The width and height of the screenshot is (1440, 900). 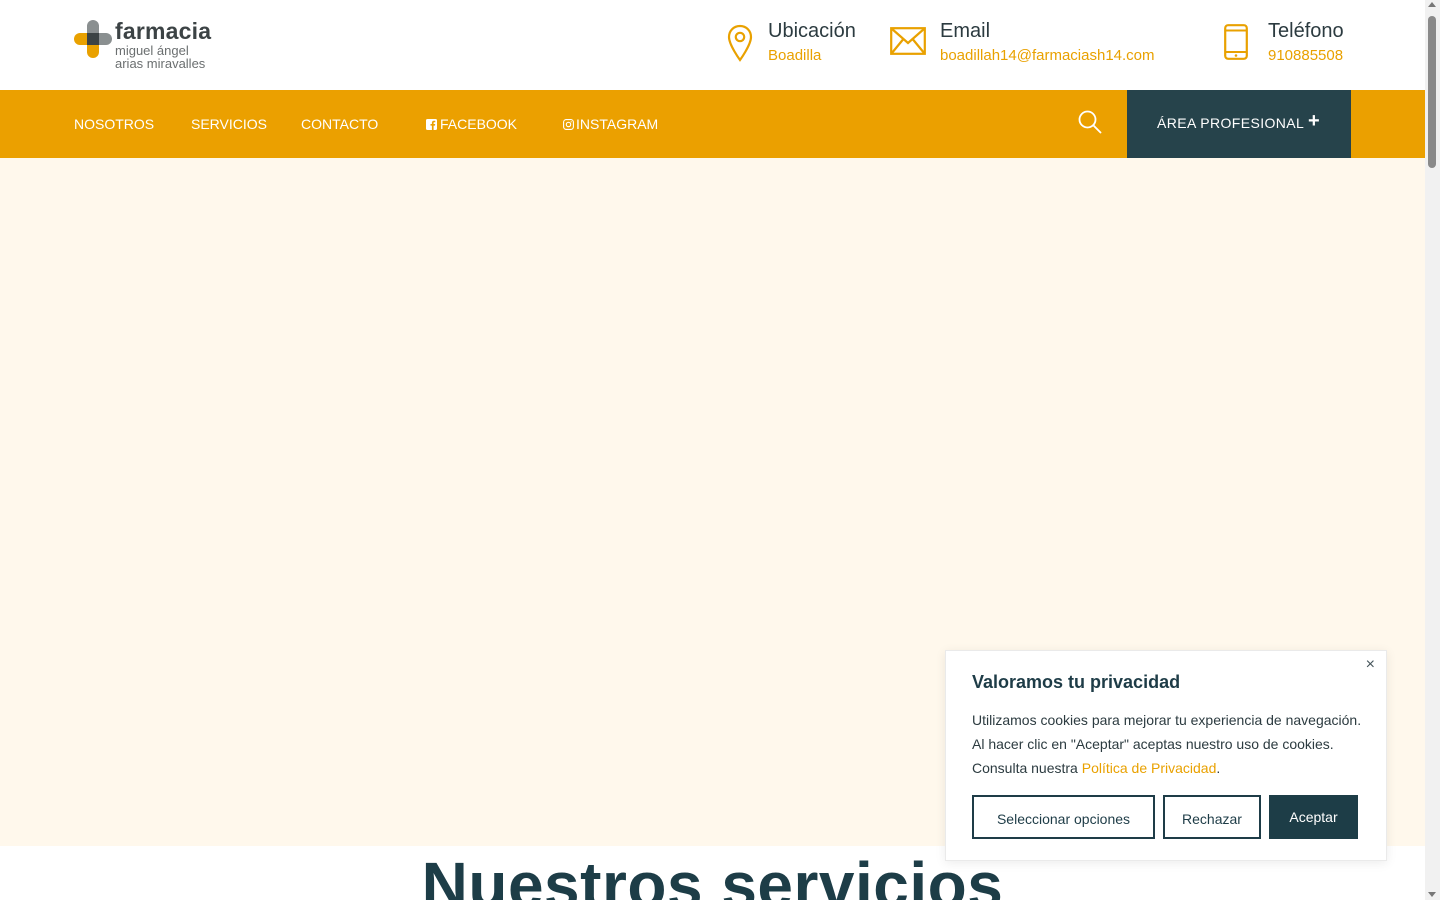 What do you see at coordinates (1149, 768) in the screenshot?
I see `privacy-policy-link: Política de Privacidad` at bounding box center [1149, 768].